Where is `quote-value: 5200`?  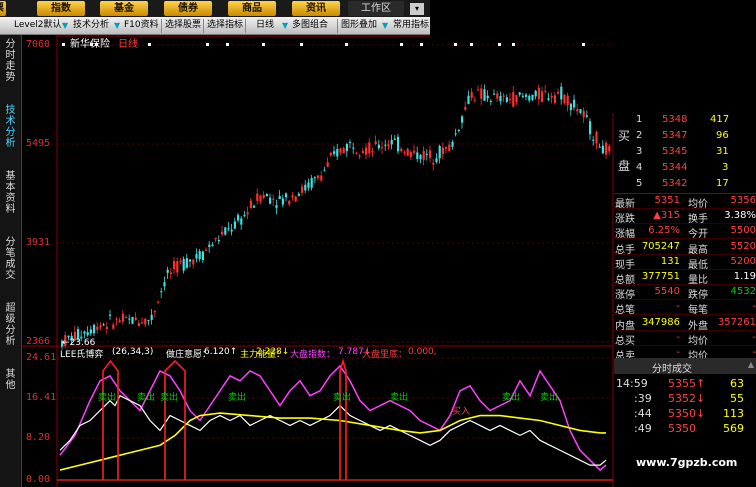
quote-value: 5200 is located at coordinates (743, 261).